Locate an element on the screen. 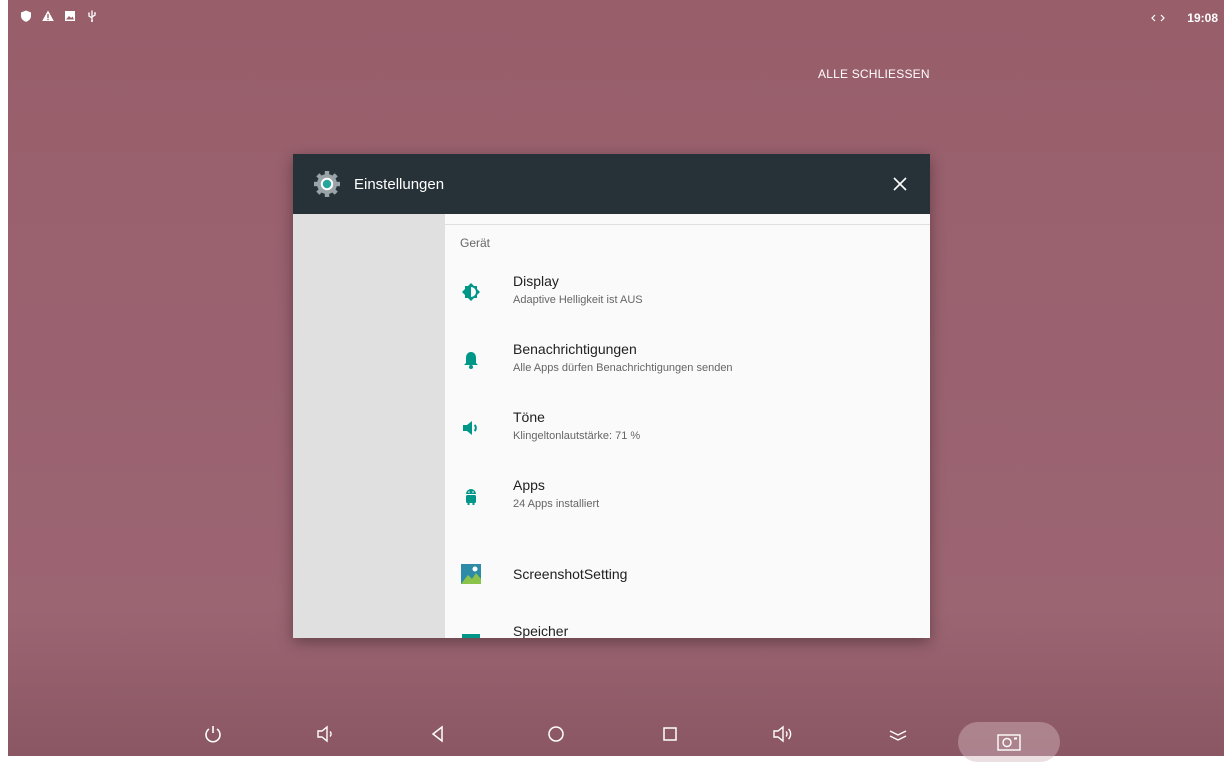 The image size is (1224, 762). notification-icons is located at coordinates (59, 16).